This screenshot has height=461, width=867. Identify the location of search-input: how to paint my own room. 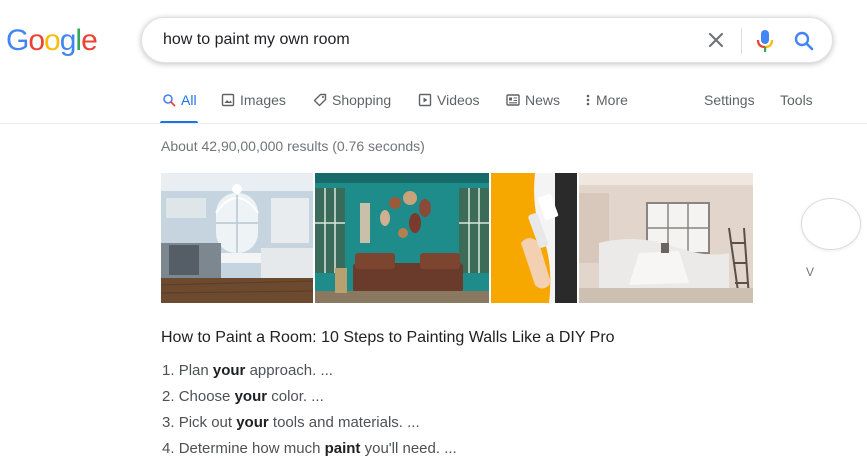
(256, 40).